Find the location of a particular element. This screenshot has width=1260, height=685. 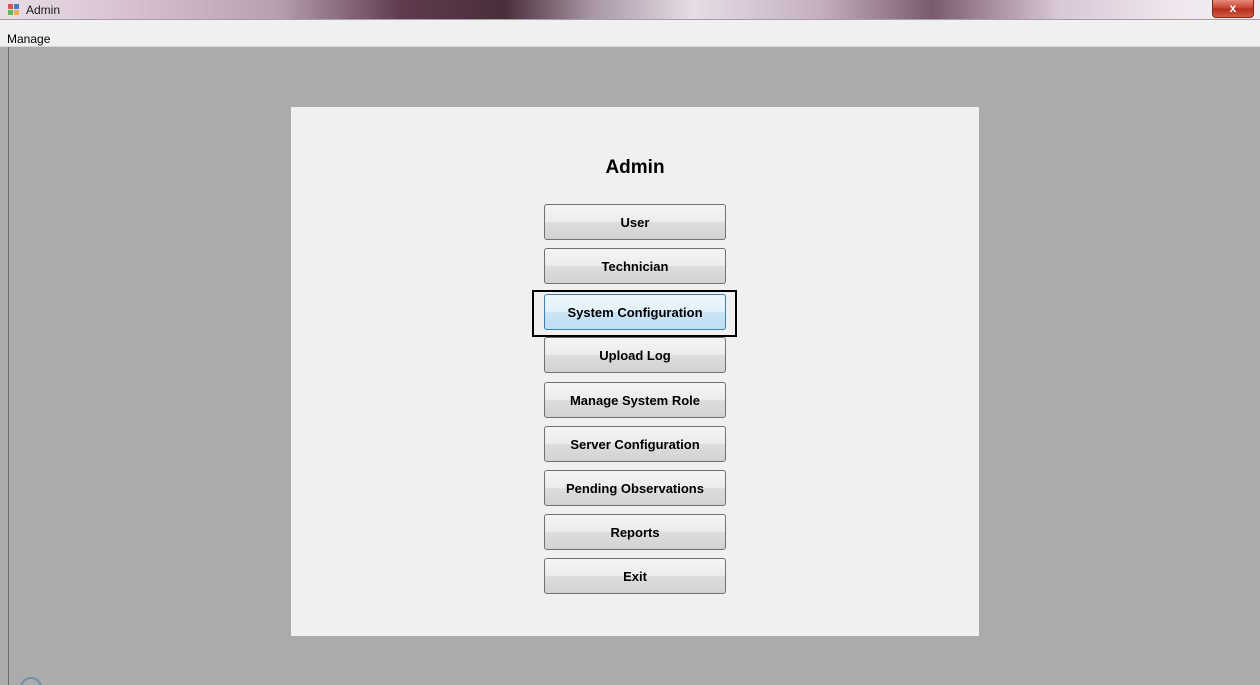

title-bar: Admin x is located at coordinates (630, 10).